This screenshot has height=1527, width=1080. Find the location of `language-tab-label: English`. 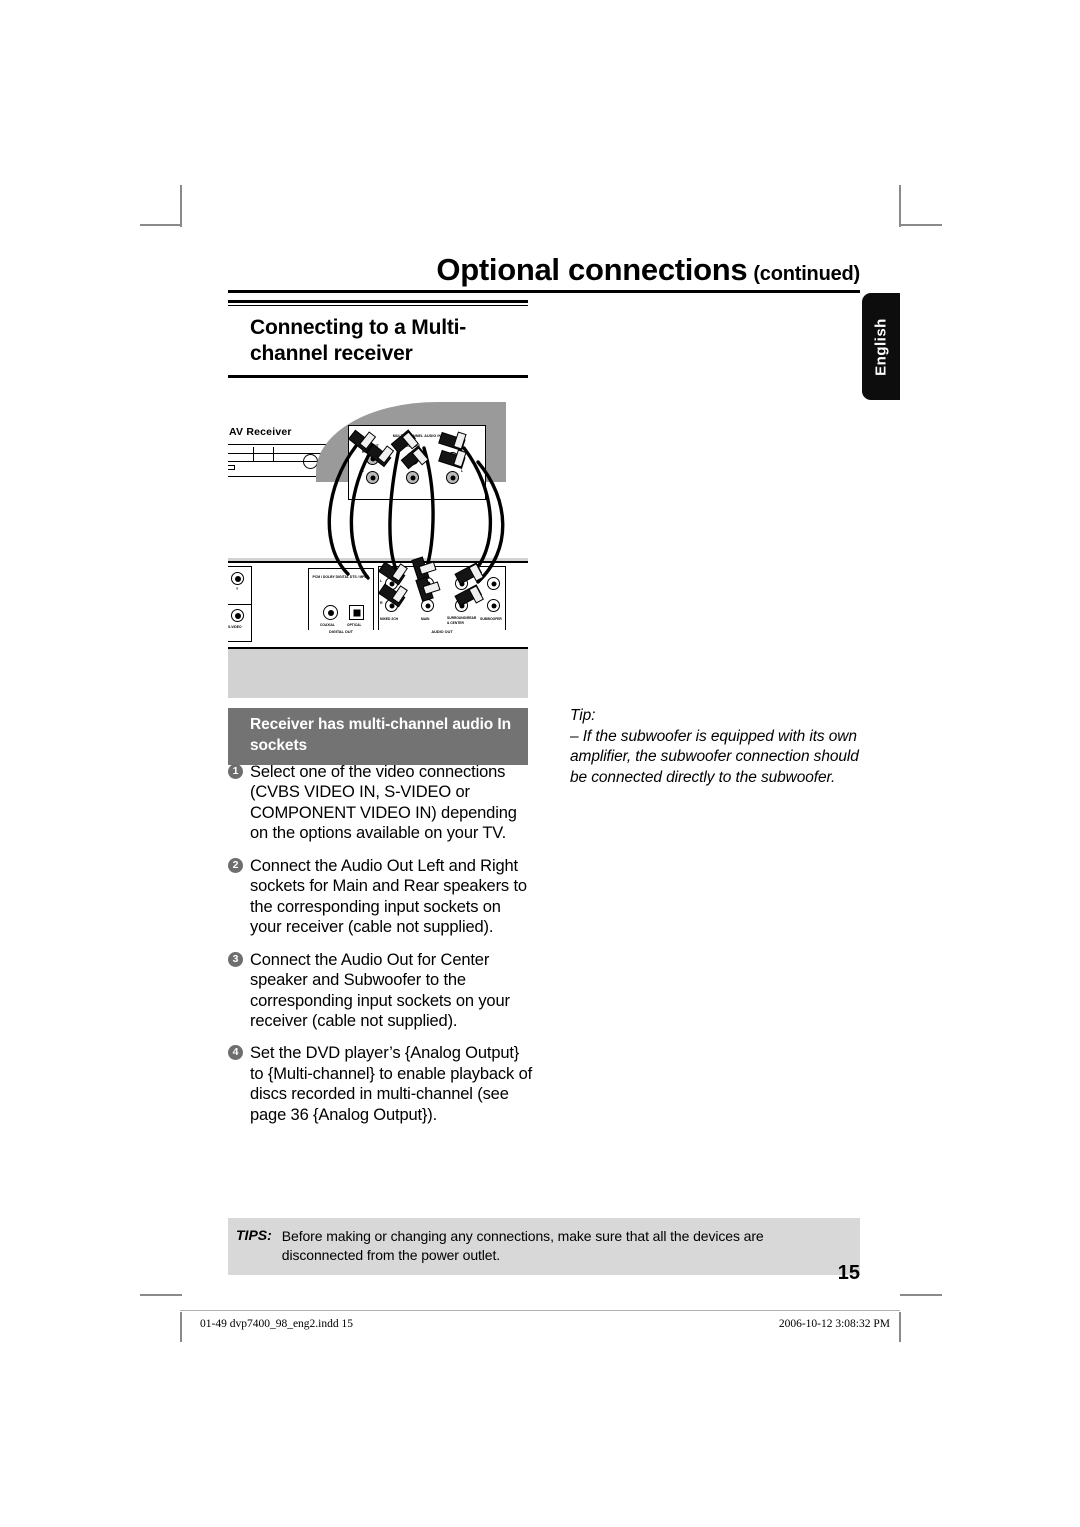

language-tab-label: English is located at coordinates (881, 346).